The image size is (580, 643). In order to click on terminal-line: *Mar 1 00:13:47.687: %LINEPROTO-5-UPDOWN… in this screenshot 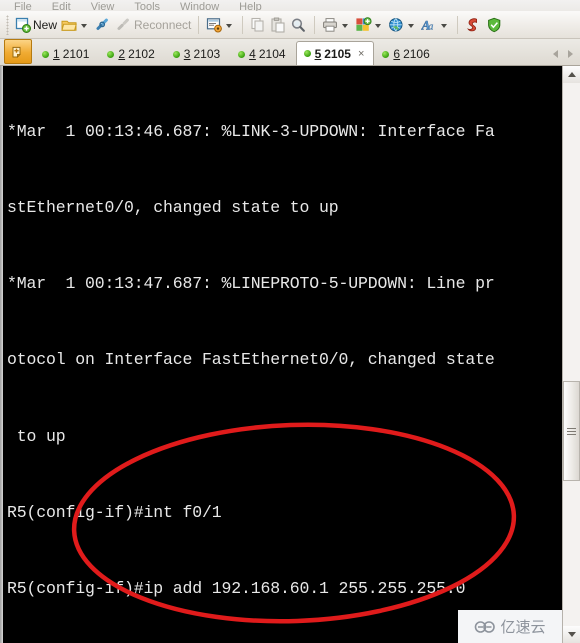, I will do `click(251, 284)`.